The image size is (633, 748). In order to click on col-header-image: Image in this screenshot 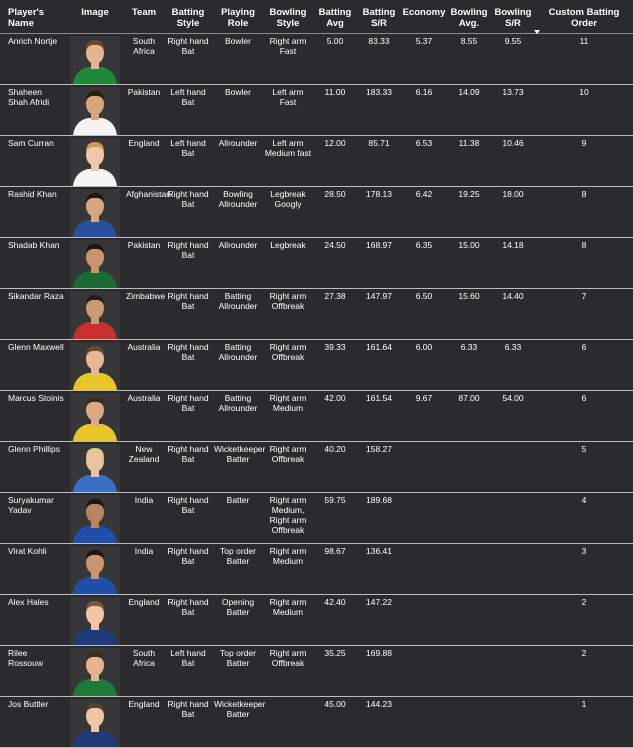, I will do `click(95, 17)`.